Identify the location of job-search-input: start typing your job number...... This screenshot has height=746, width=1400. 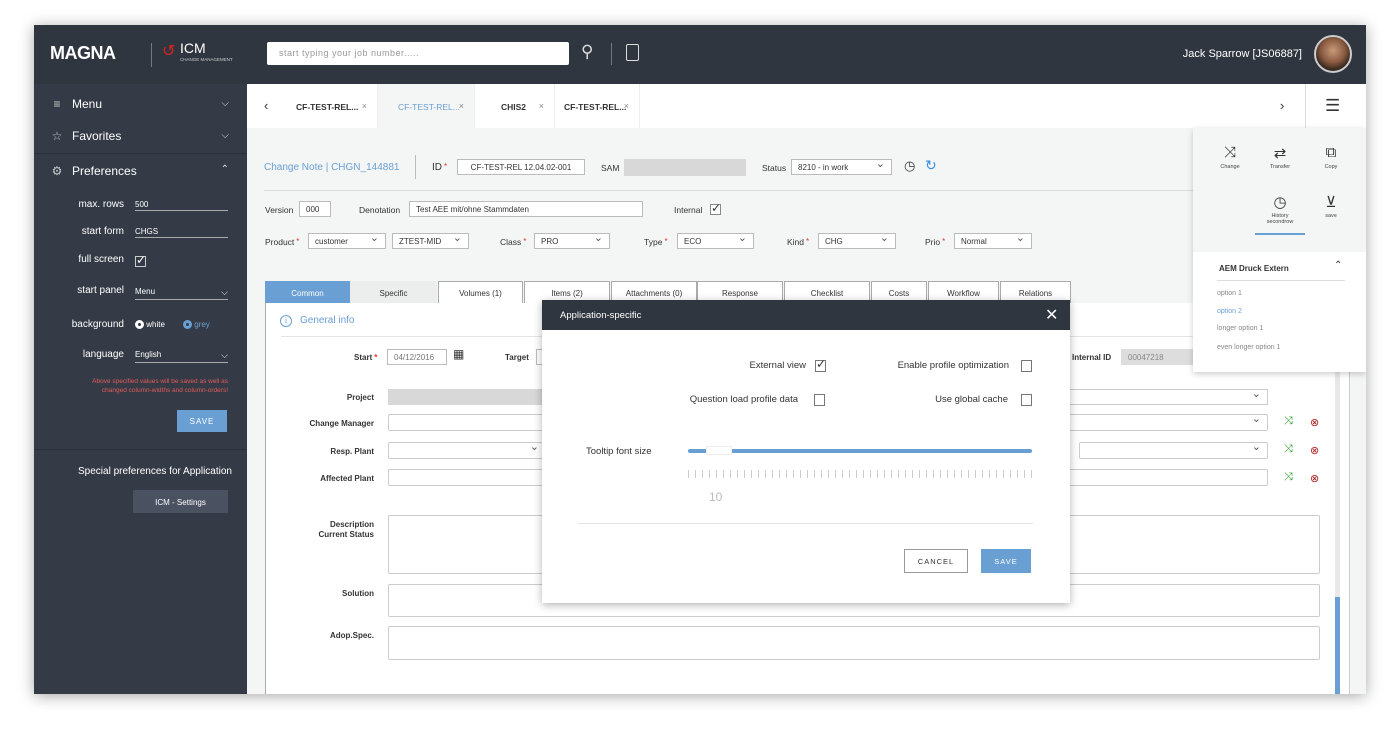
(418, 53).